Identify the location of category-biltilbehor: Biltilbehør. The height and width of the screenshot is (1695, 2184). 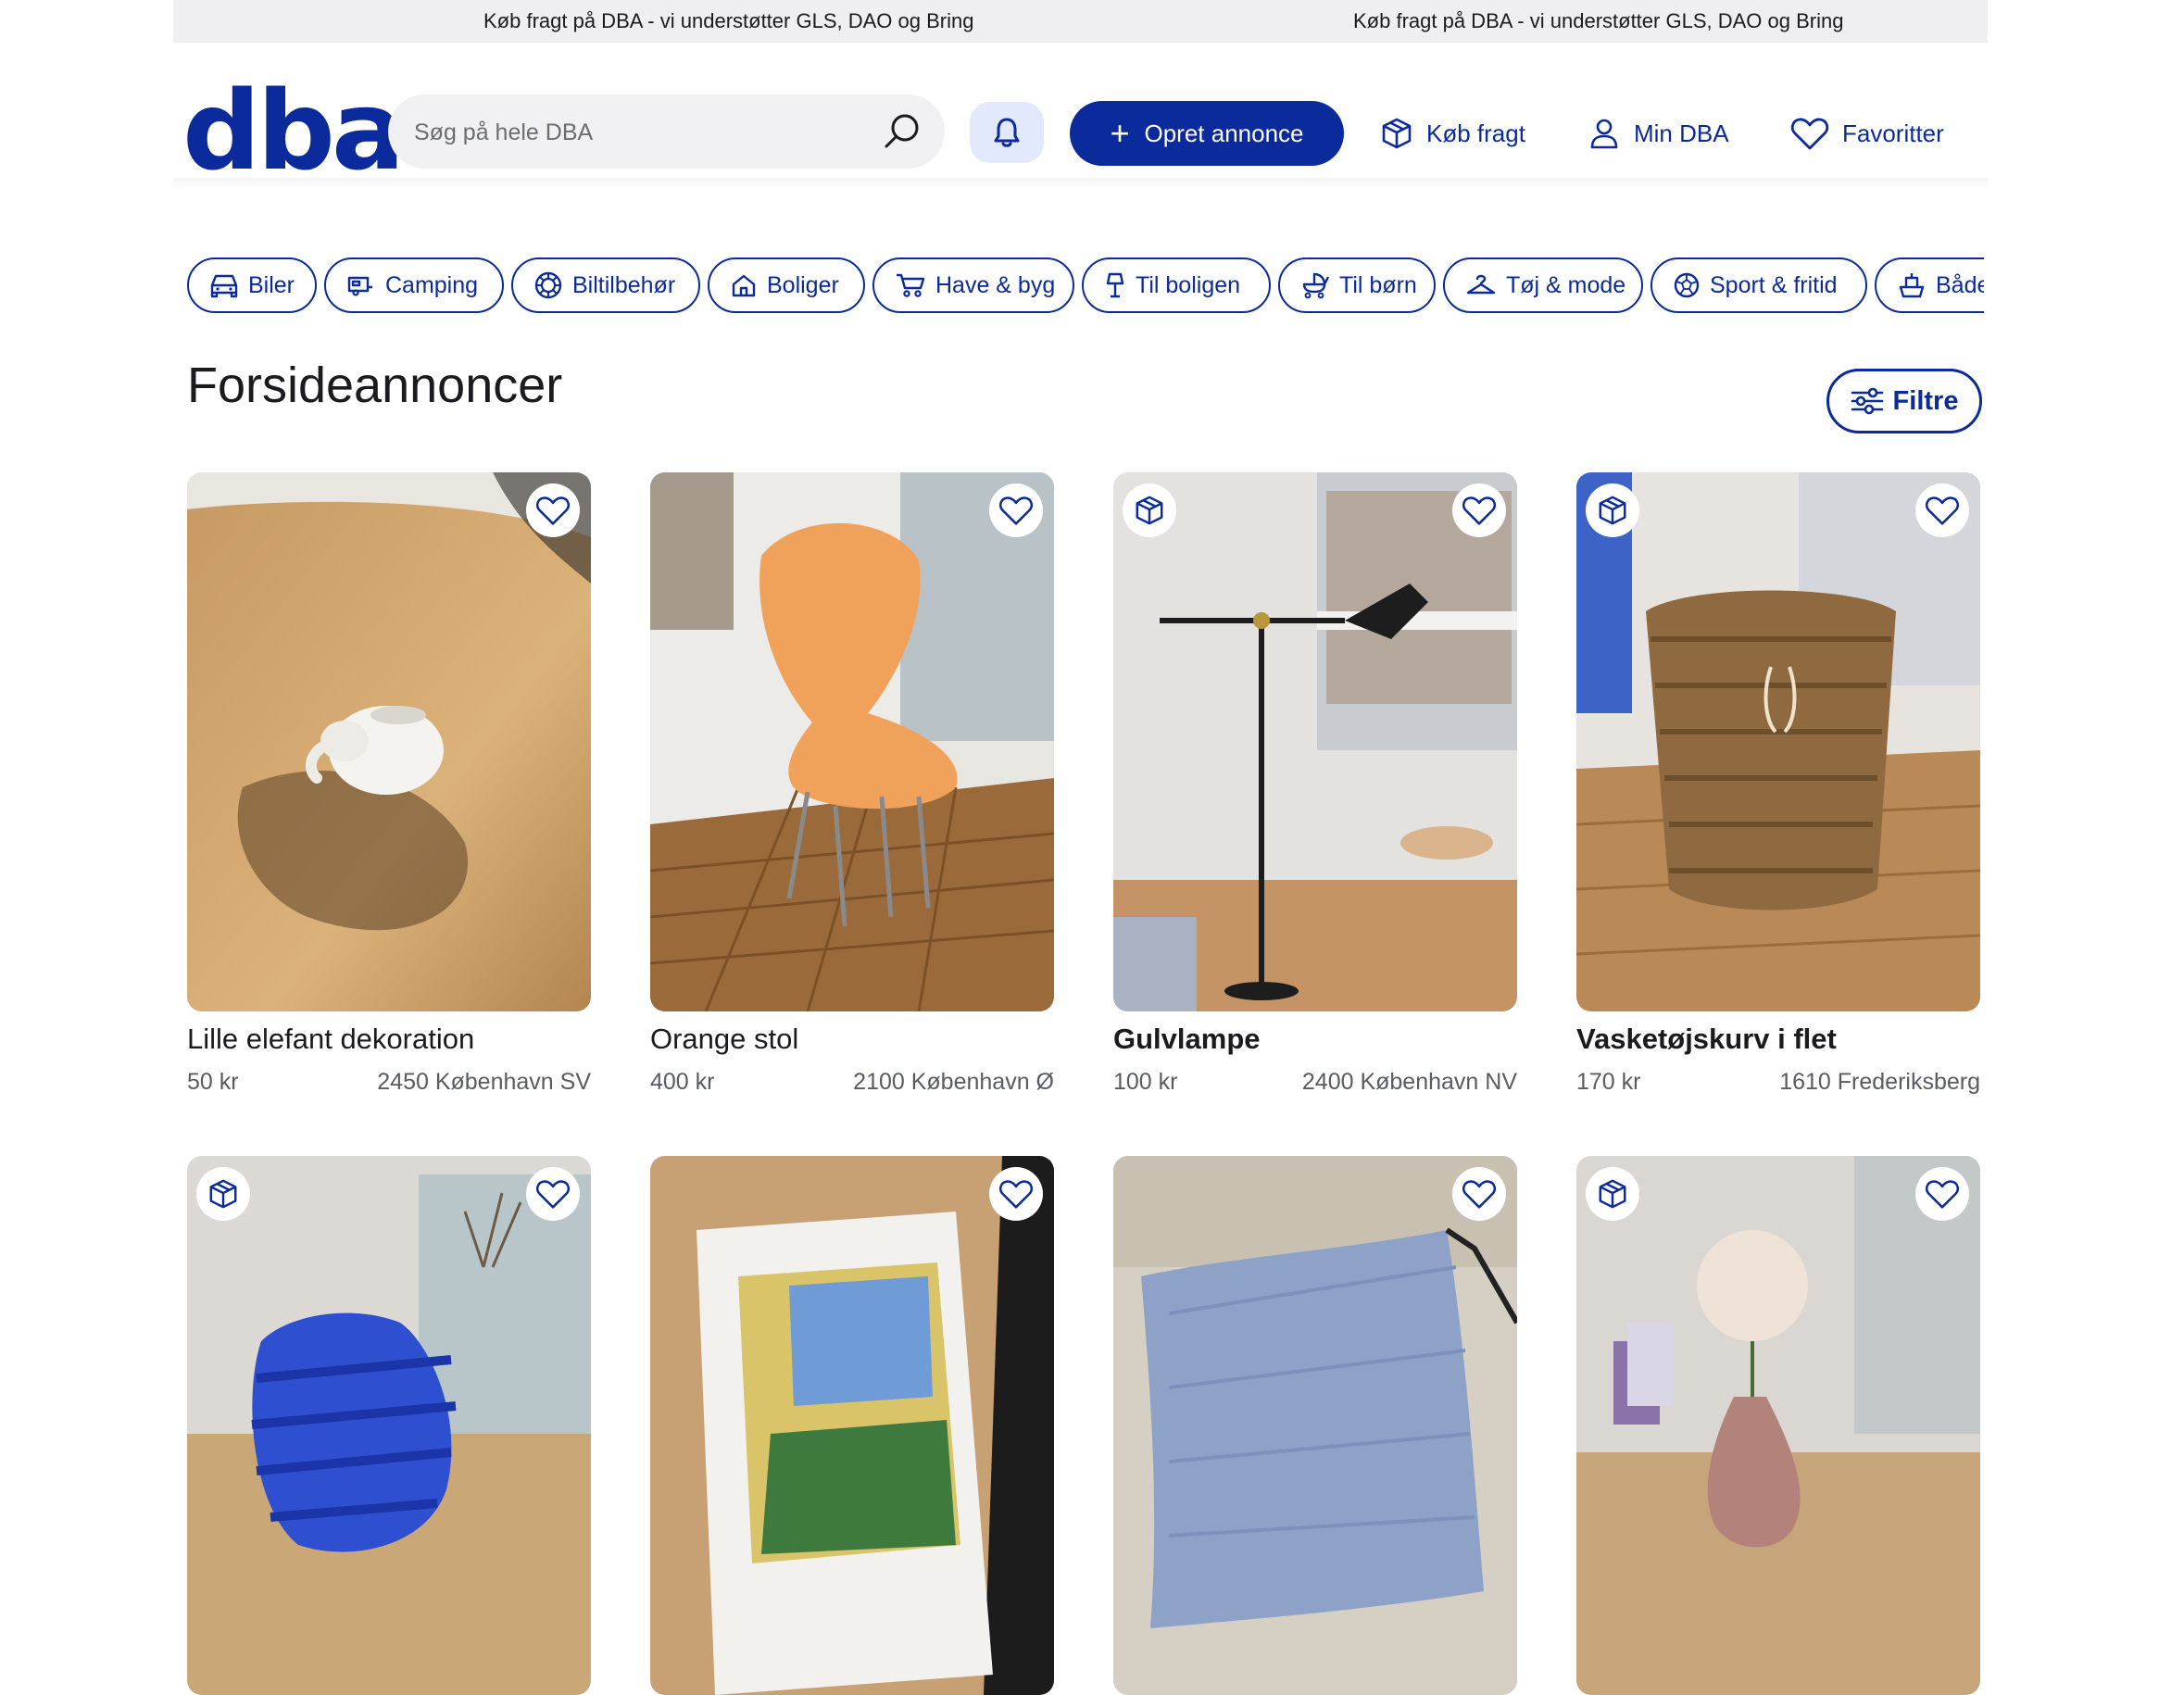
(605, 285).